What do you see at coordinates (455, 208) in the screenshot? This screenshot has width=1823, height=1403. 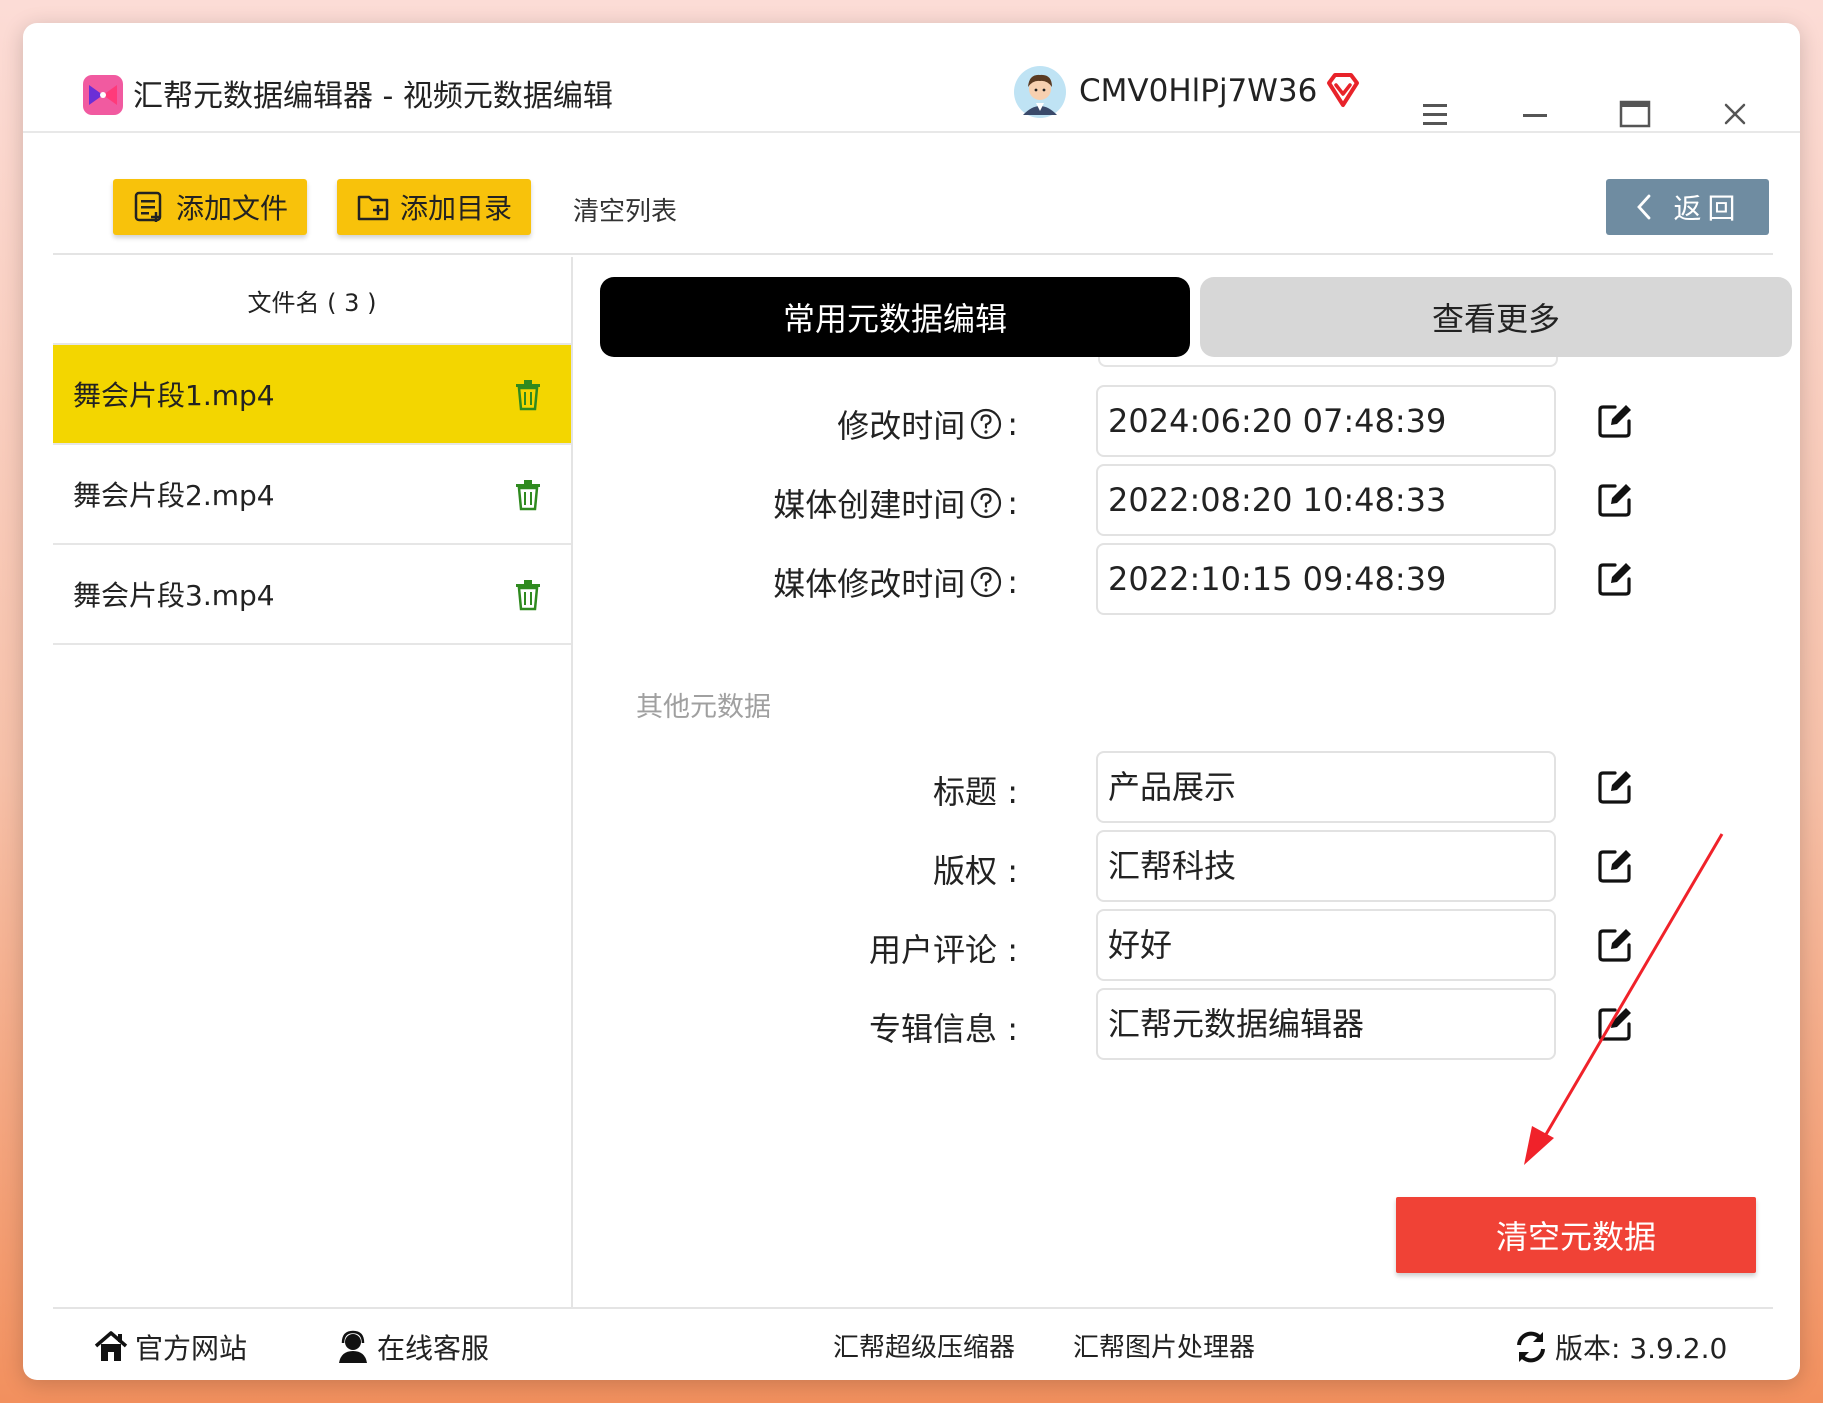 I see `add-directory-label: 添加目录` at bounding box center [455, 208].